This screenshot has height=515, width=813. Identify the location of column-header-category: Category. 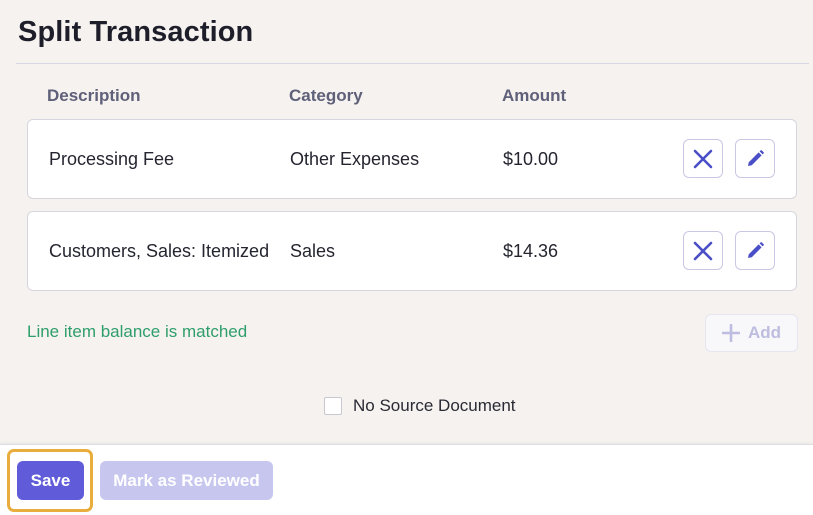
(326, 95).